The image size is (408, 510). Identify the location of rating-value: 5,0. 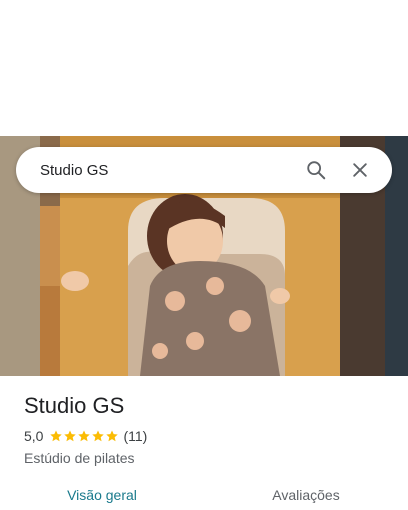
(34, 436).